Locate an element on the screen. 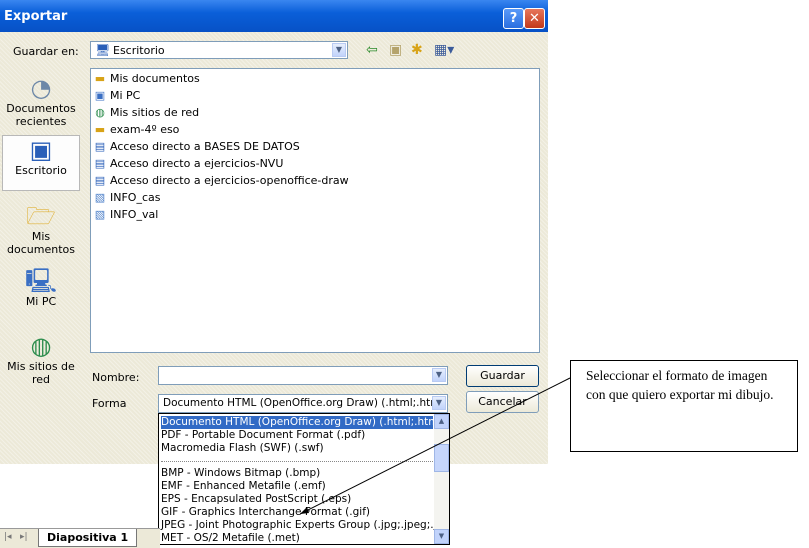 The width and height of the screenshot is (809, 548). callout-pointer is located at coordinates (435, 446).